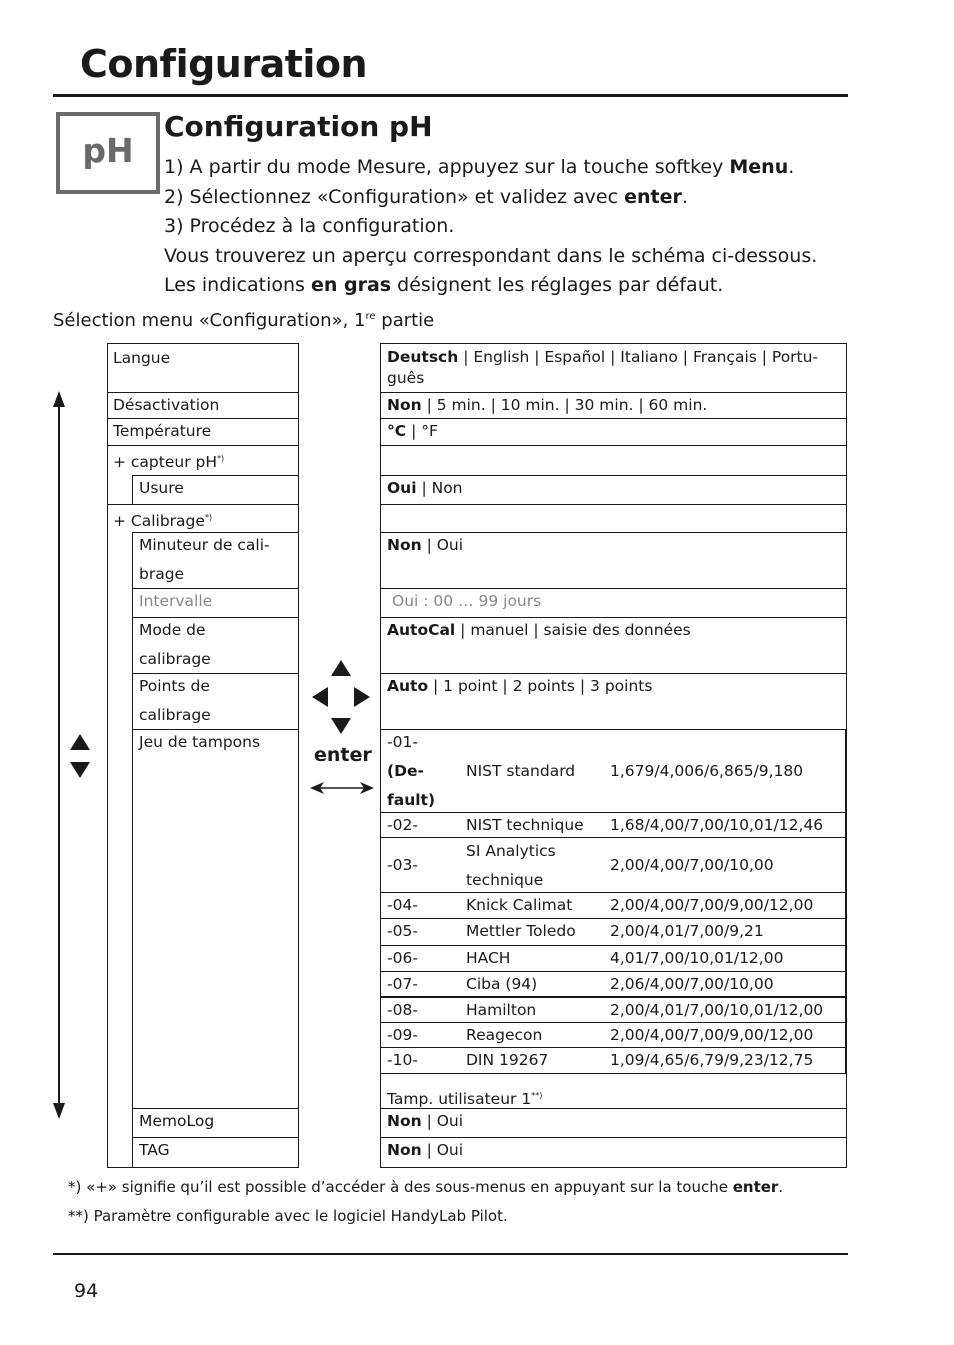  What do you see at coordinates (399, 1060) in the screenshot?
I see `buffer-code: -10-` at bounding box center [399, 1060].